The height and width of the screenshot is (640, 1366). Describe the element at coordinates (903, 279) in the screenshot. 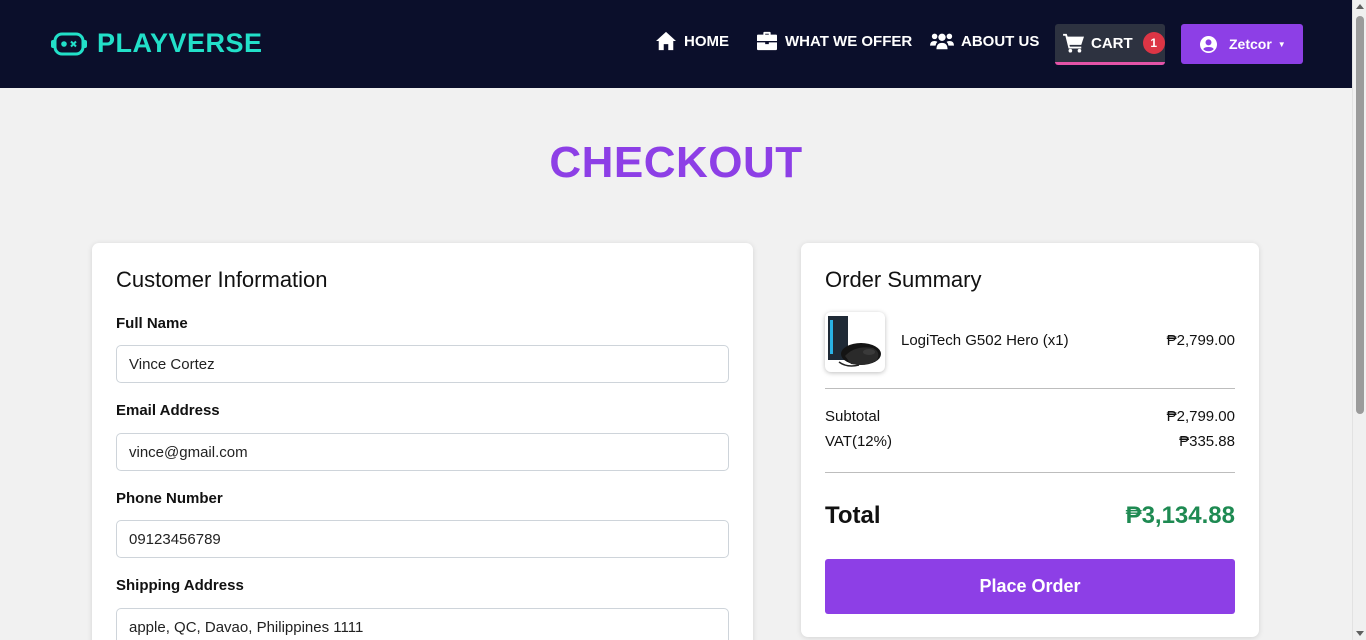

I see `order-summary-title: Order Summary` at that location.